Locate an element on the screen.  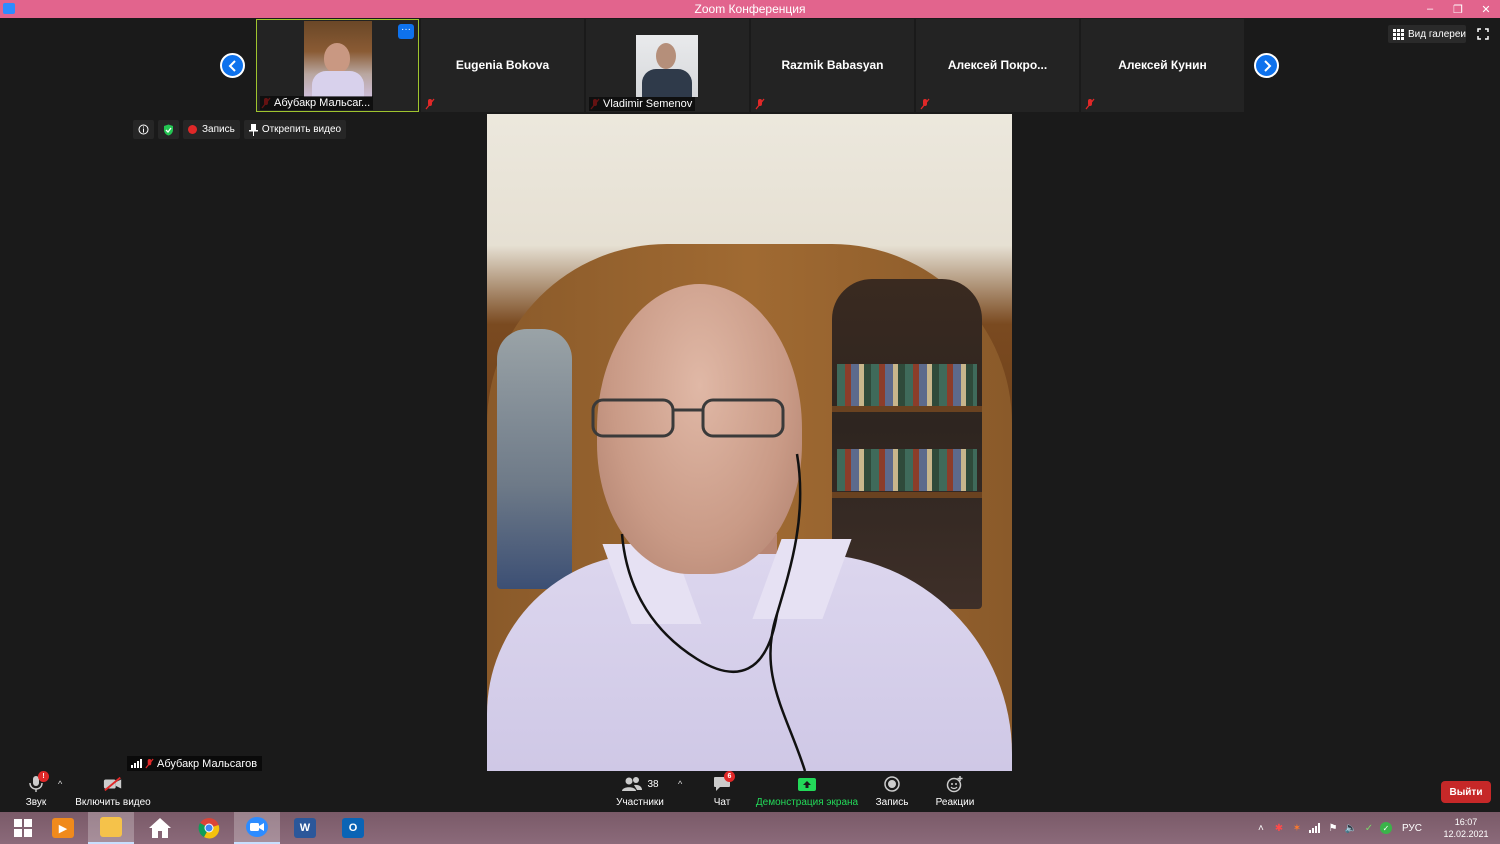
clock-date: 12.02.2021 is located at coordinates (1466, 834).